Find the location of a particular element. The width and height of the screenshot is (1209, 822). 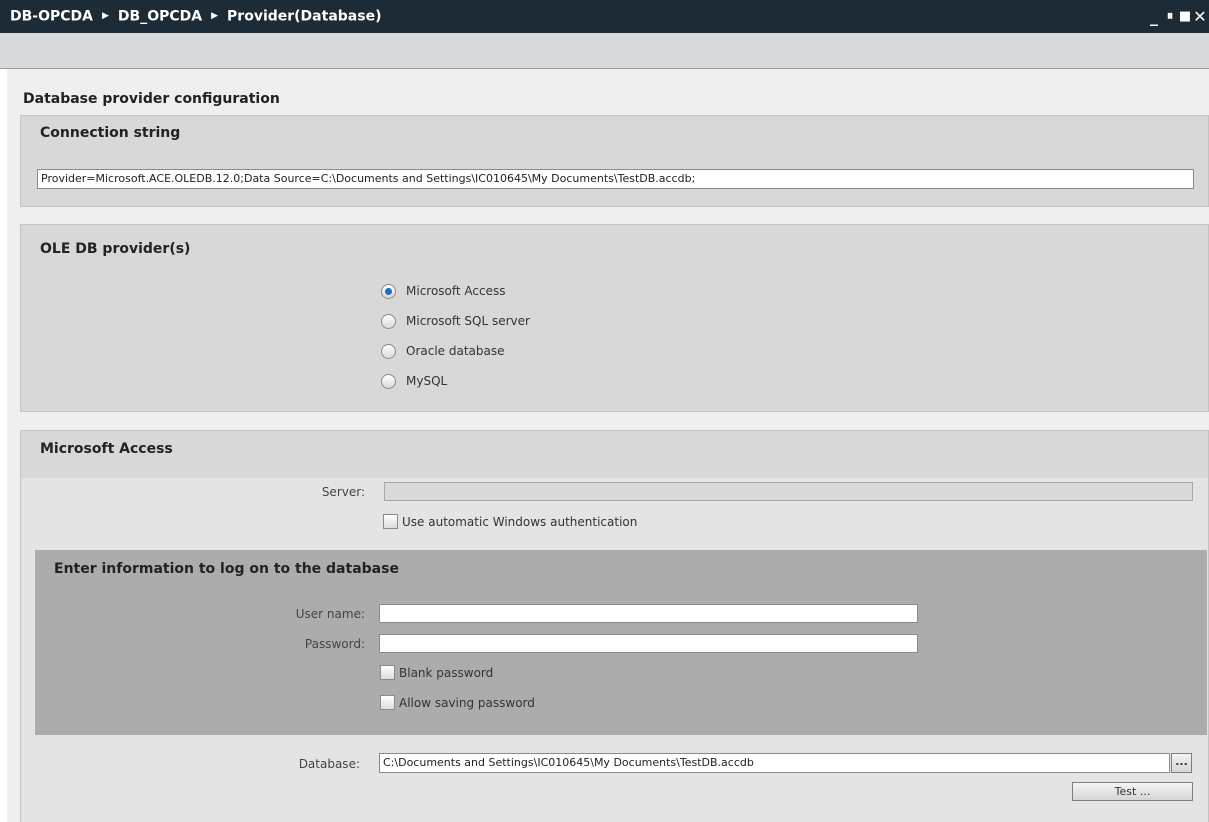

radio-oracle-database: Oracle database is located at coordinates (443, 351).